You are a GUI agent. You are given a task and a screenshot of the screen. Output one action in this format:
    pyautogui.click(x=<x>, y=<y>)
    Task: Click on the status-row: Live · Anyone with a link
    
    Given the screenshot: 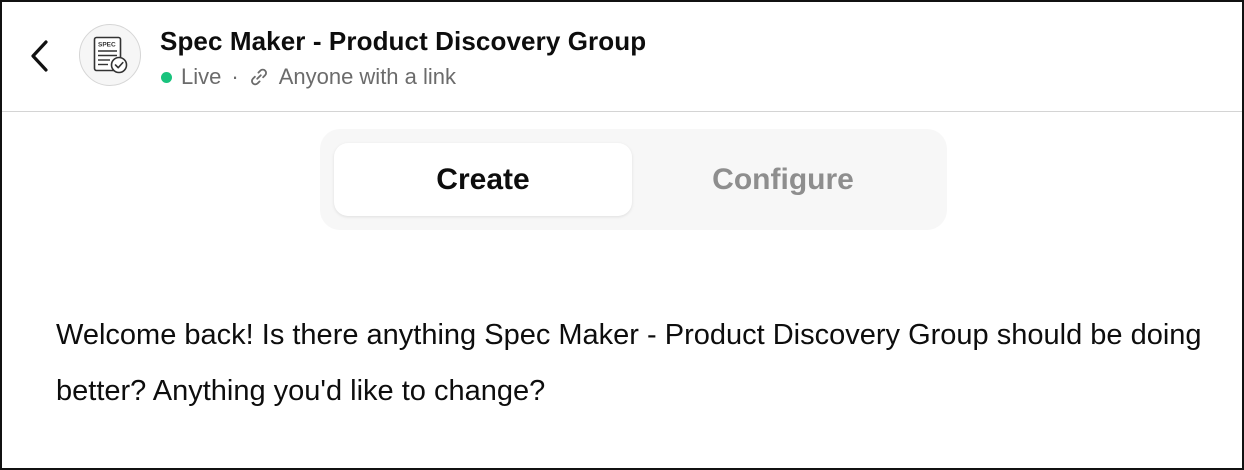 What is the action you would take?
    pyautogui.click(x=308, y=77)
    